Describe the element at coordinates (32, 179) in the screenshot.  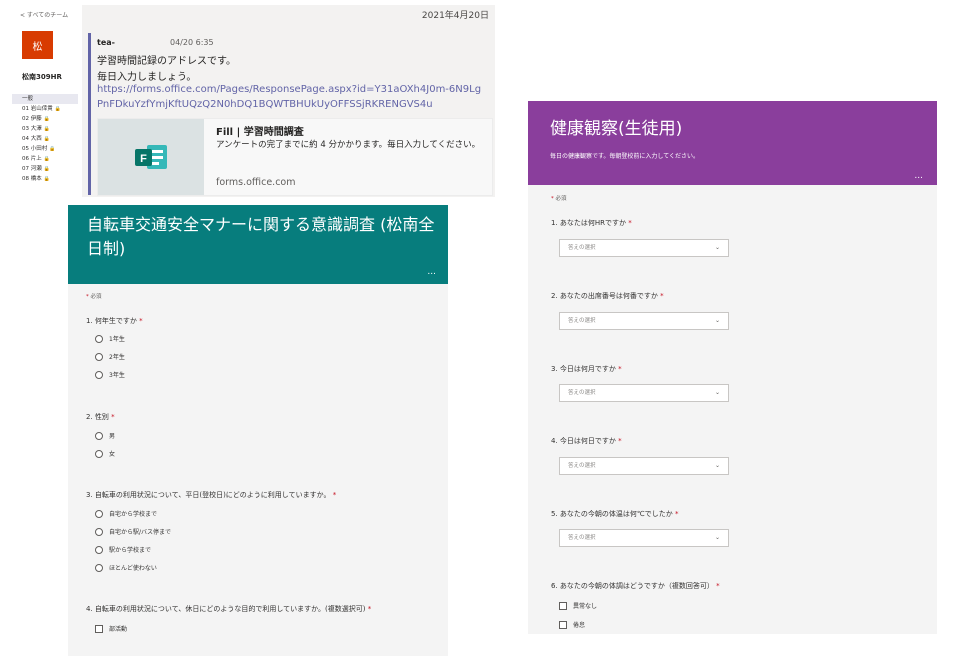
I see `channel-label: 08 橋本` at that location.